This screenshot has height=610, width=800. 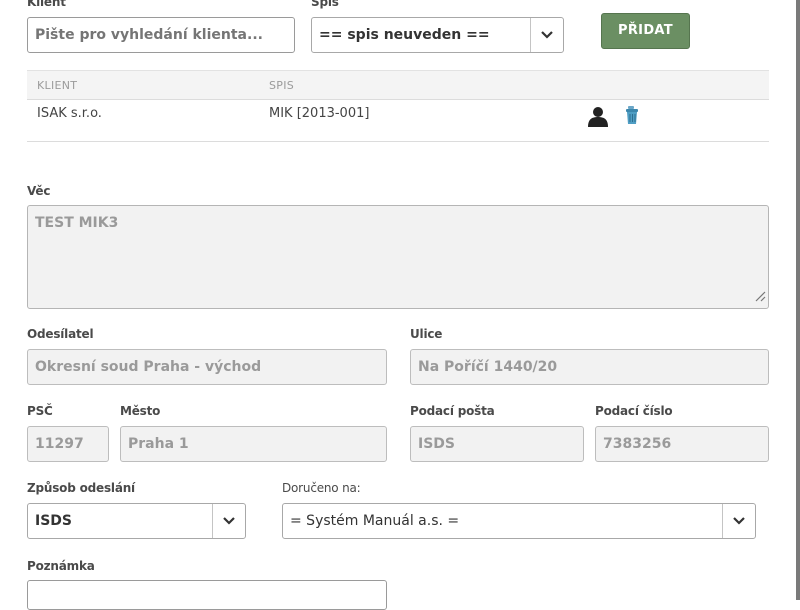 What do you see at coordinates (798, 300) in the screenshot?
I see `window-edge` at bounding box center [798, 300].